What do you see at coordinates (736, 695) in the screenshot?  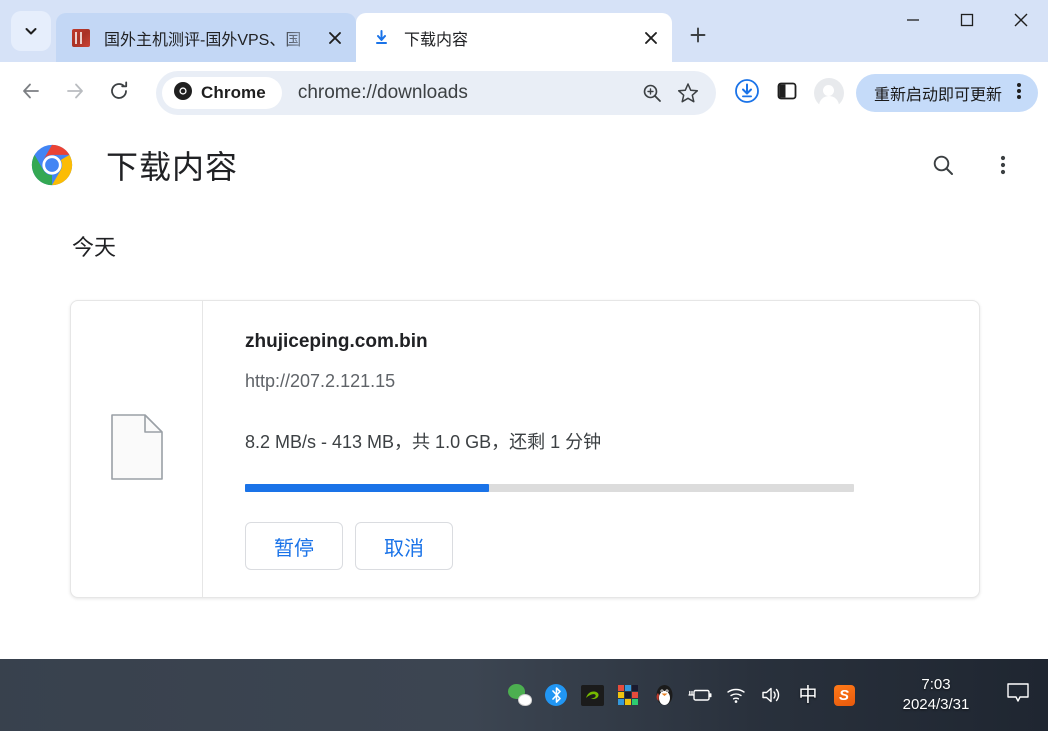 I see `wifi-icon` at bounding box center [736, 695].